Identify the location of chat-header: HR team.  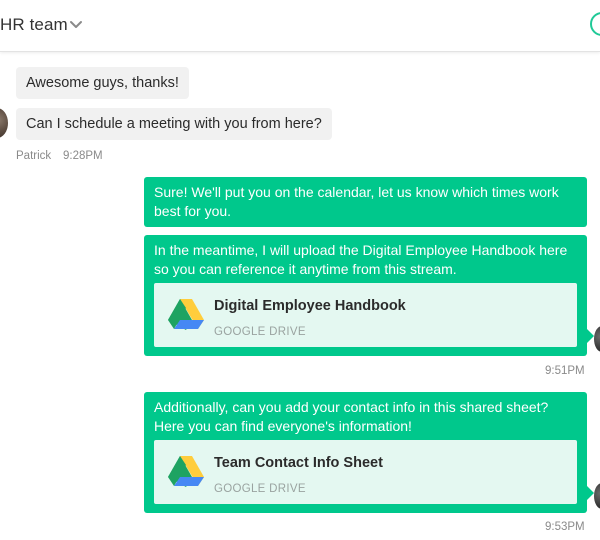
(300, 26).